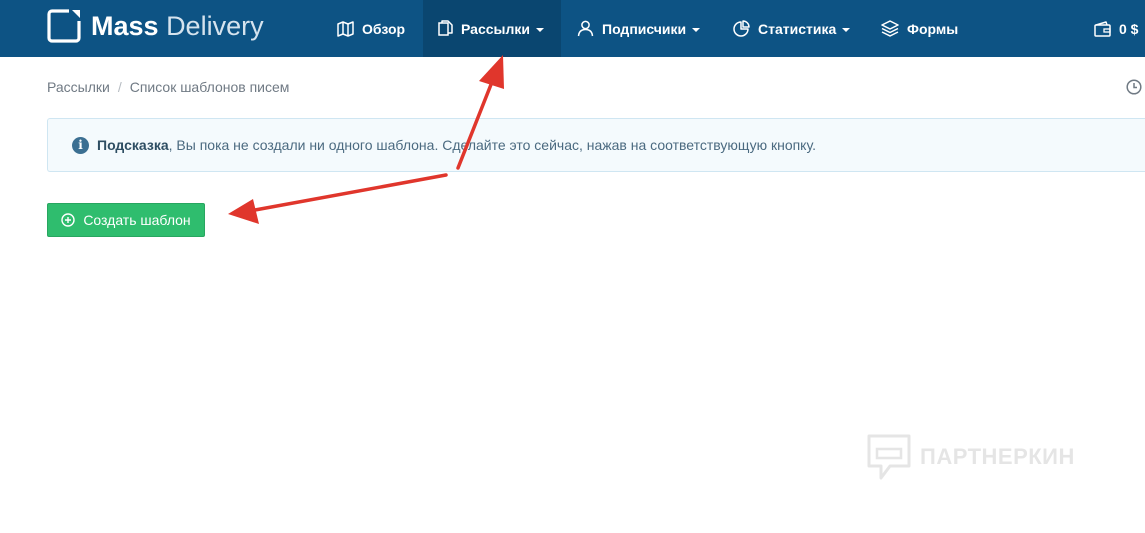 Image resolution: width=1145 pixels, height=533 pixels. Describe the element at coordinates (495, 28) in the screenshot. I see `nav-campaigns-label: Рассылки` at that location.